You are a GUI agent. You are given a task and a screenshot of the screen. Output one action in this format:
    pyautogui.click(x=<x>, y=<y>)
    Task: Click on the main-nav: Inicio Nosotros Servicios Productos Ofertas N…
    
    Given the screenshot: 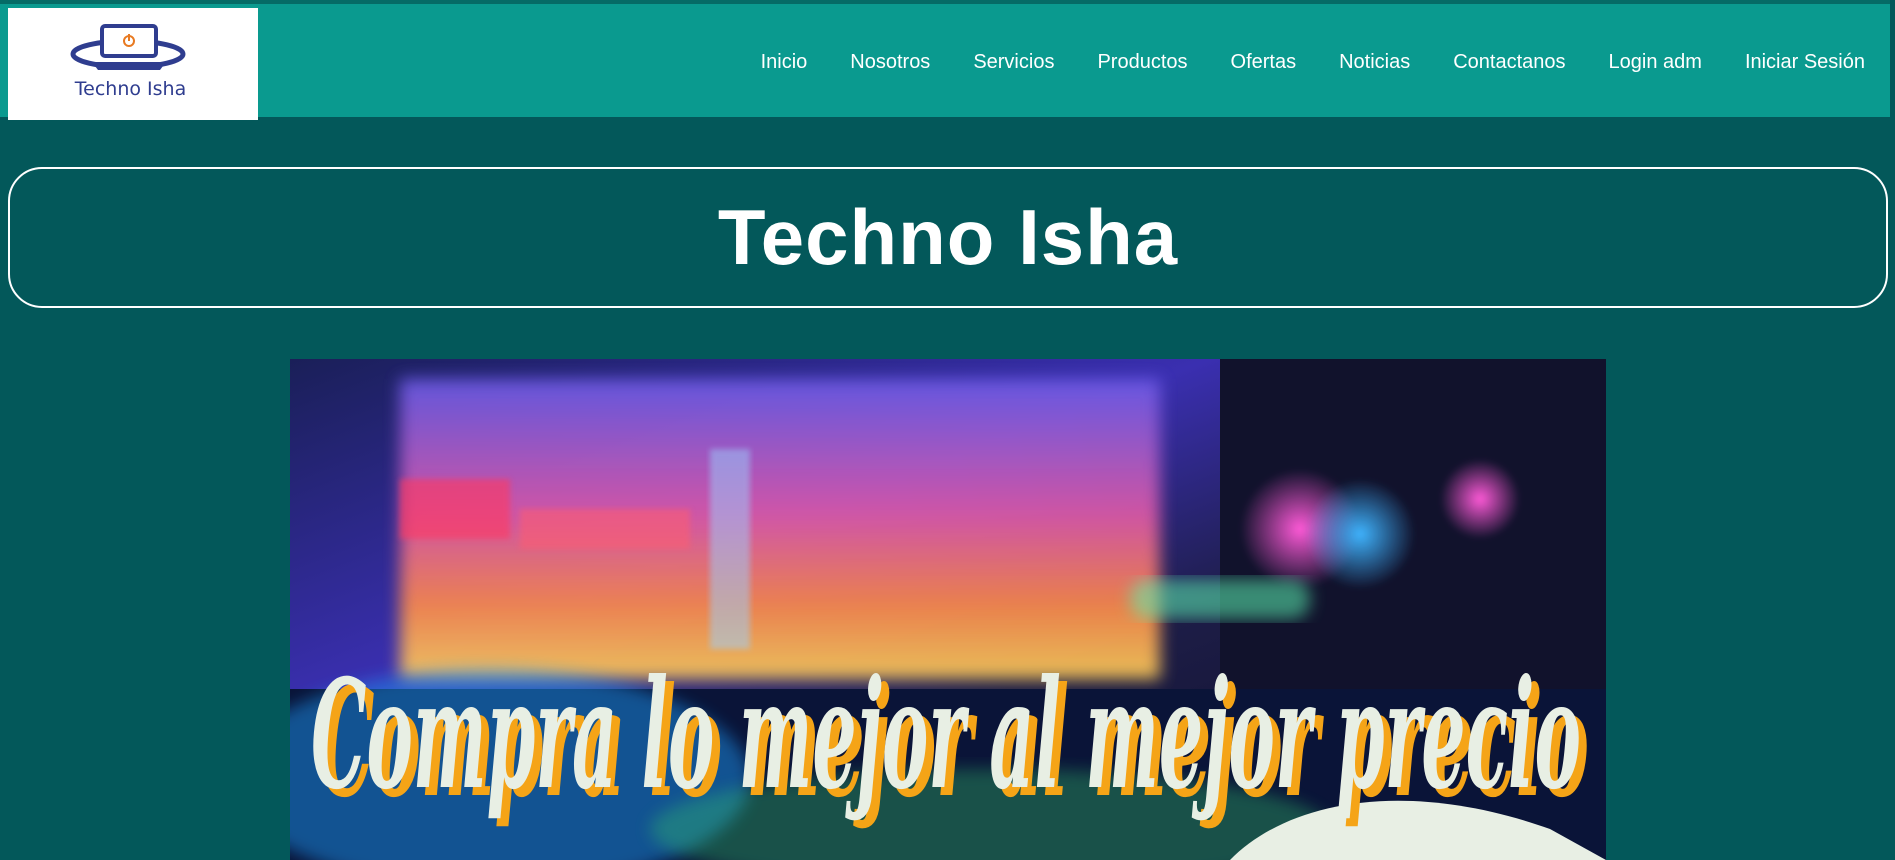 What is the action you would take?
    pyautogui.click(x=1304, y=62)
    